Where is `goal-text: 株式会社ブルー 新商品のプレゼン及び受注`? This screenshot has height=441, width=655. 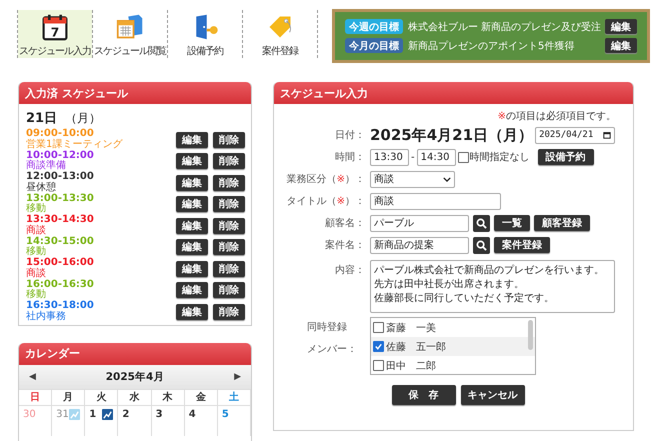
goal-text: 株式会社ブルー 新商品のプレゼン及び受注 is located at coordinates (505, 27).